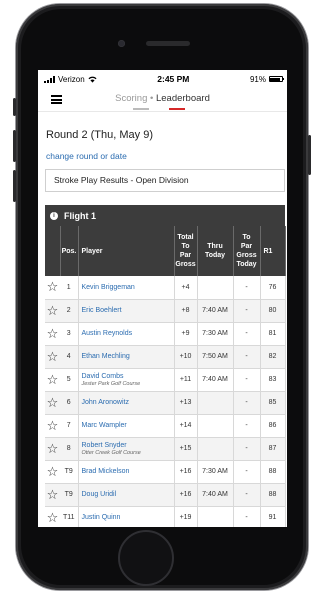  What do you see at coordinates (257, 79) in the screenshot?
I see `battery-percent: 91%` at bounding box center [257, 79].